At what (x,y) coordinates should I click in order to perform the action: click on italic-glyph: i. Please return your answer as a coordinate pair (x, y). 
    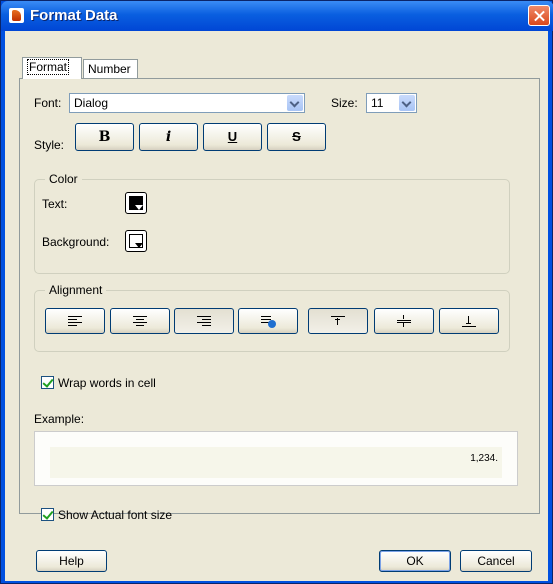
    Looking at the image, I should click on (168, 137).